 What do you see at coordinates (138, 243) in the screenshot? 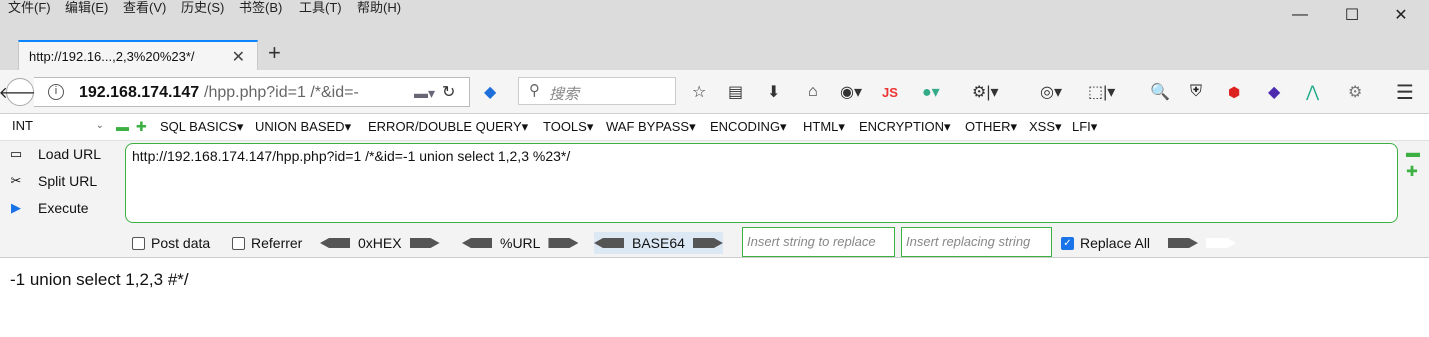
I see `post-data-check` at bounding box center [138, 243].